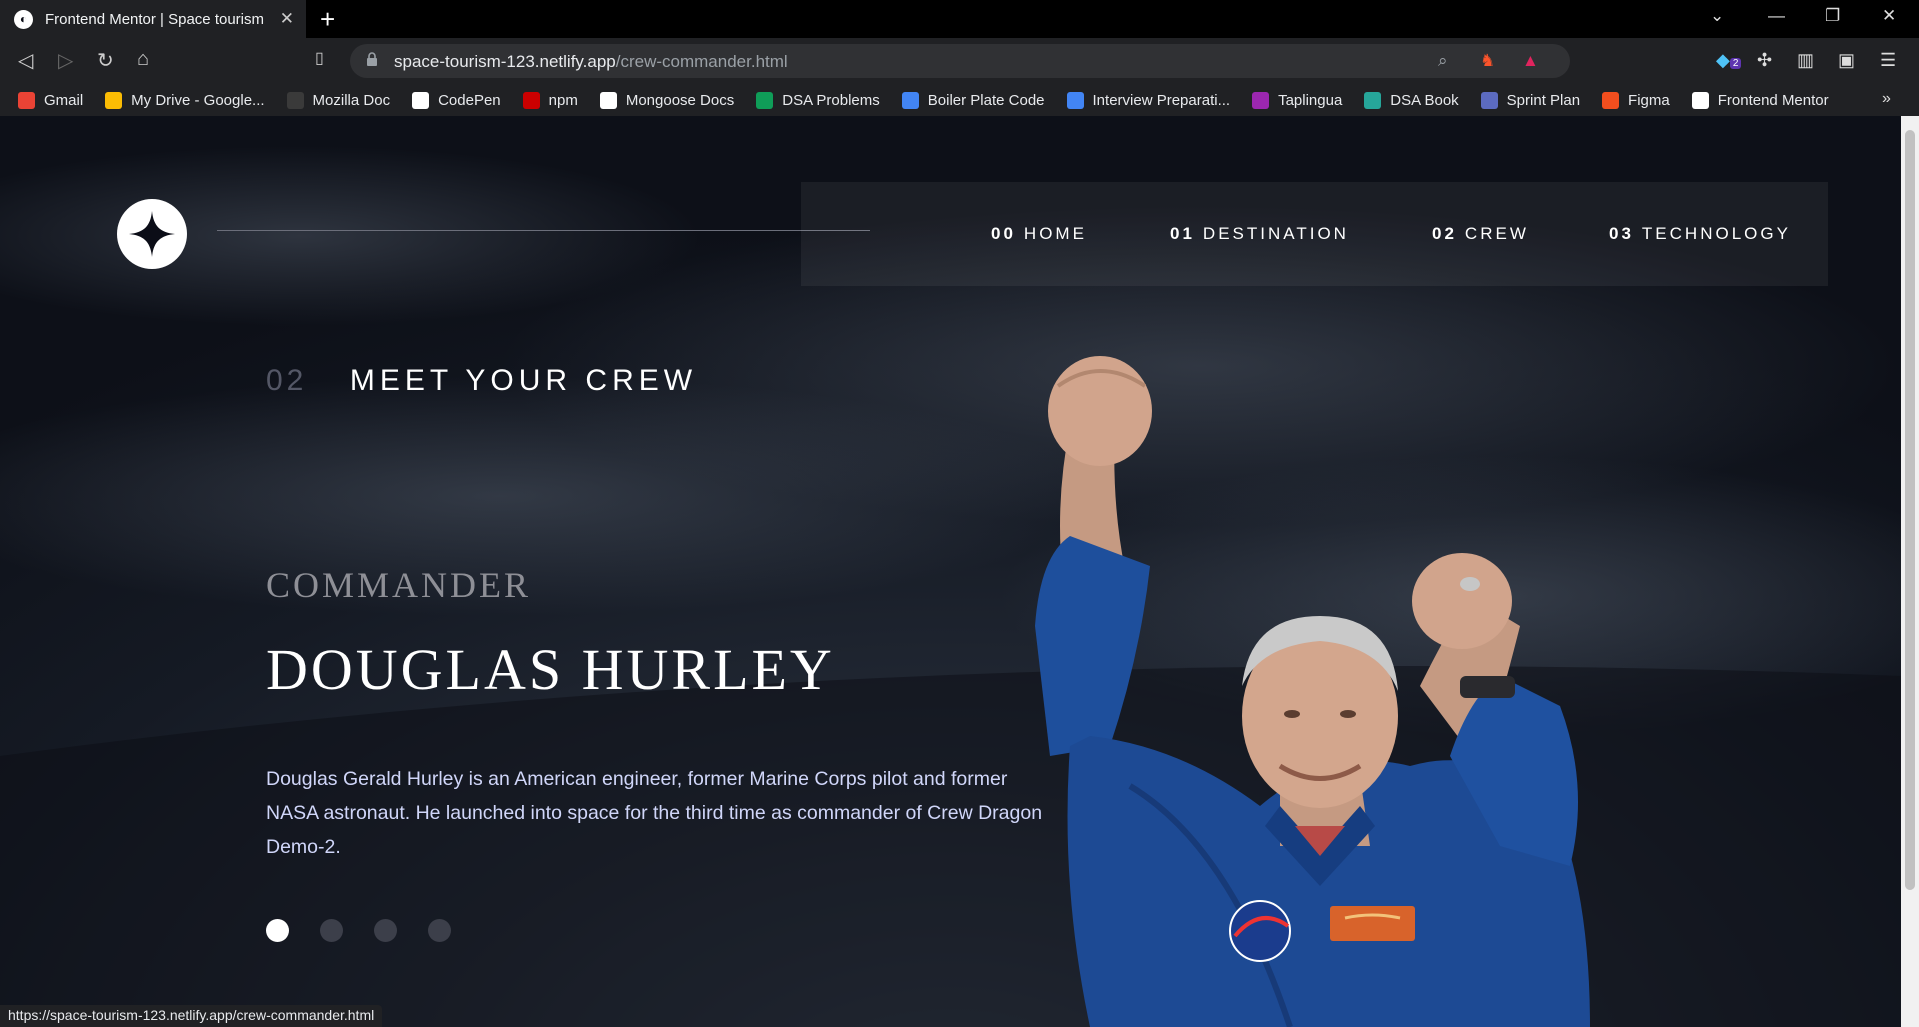 Image resolution: width=1919 pixels, height=1027 pixels. I want to click on crew-role: COMMANDER, so click(399, 585).